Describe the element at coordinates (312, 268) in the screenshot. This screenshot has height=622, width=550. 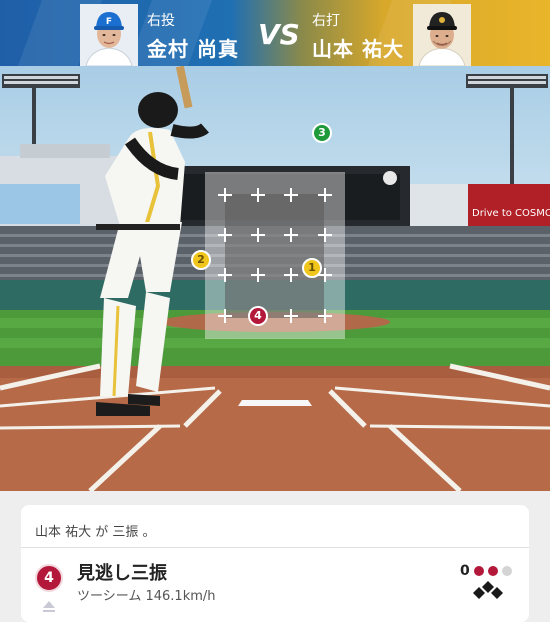
I see `pitch-marker-1: 1` at that location.